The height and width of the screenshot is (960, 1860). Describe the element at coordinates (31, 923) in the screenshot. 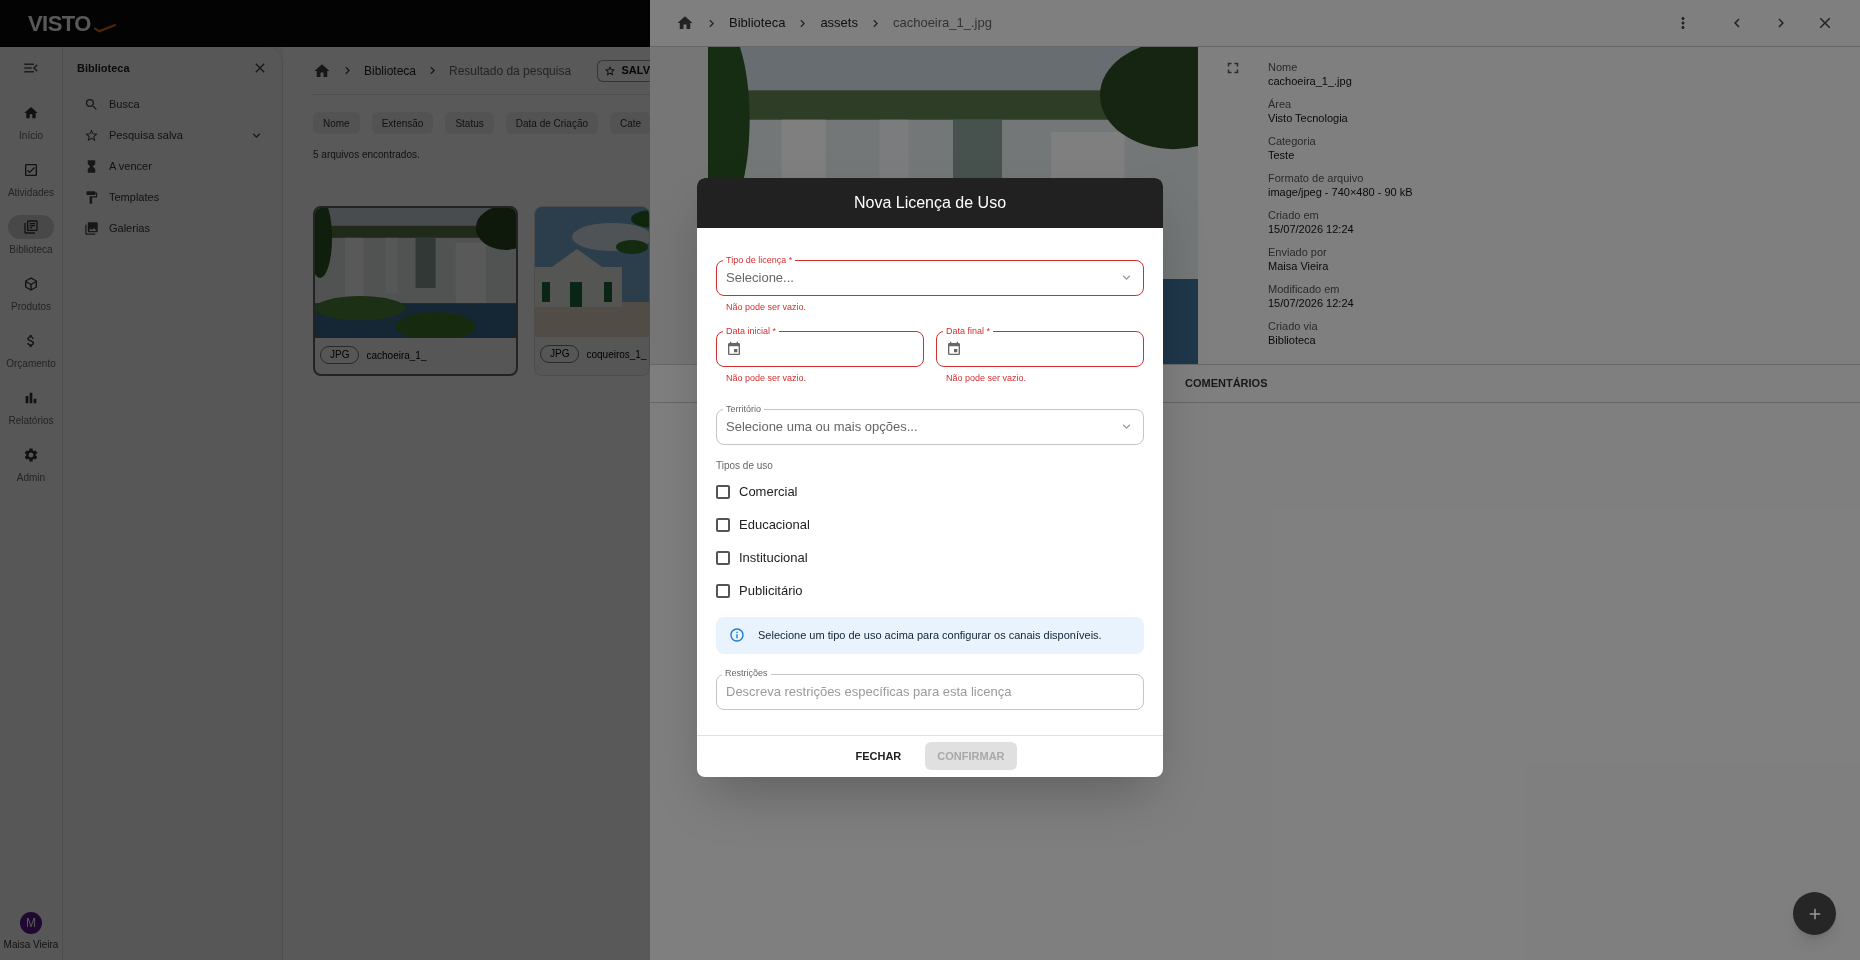

I see `avatar: M` at that location.